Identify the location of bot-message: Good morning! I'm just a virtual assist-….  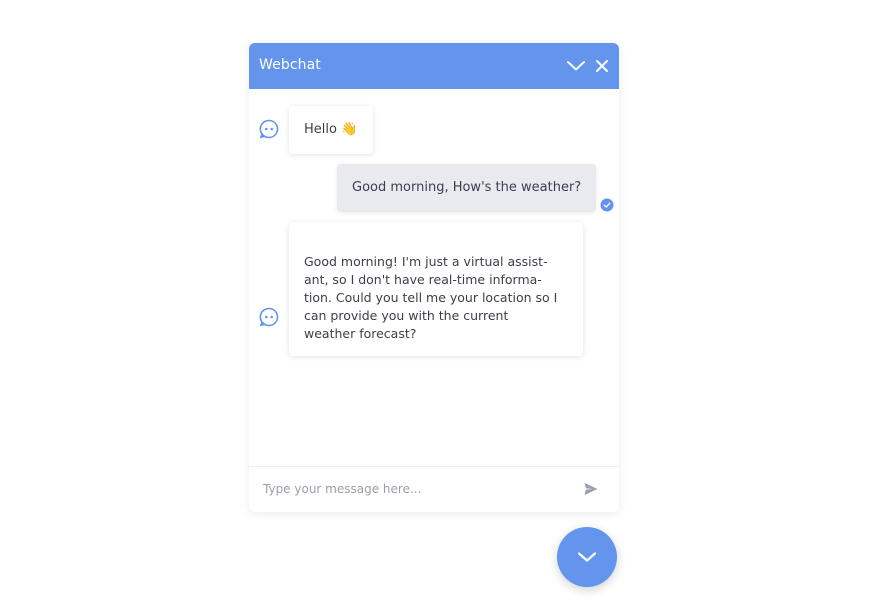
(436, 289).